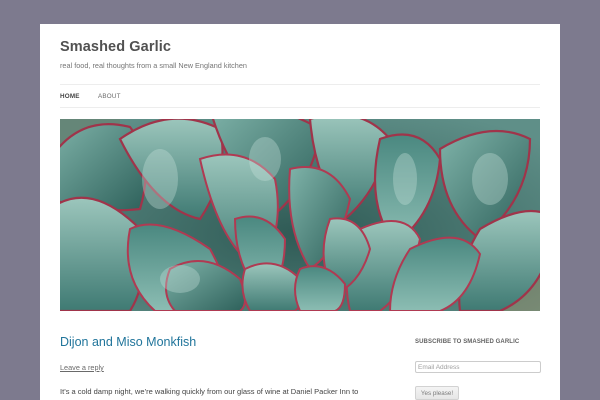 Image resolution: width=600 pixels, height=400 pixels. I want to click on leave-reply-link: Leave a reply, so click(82, 367).